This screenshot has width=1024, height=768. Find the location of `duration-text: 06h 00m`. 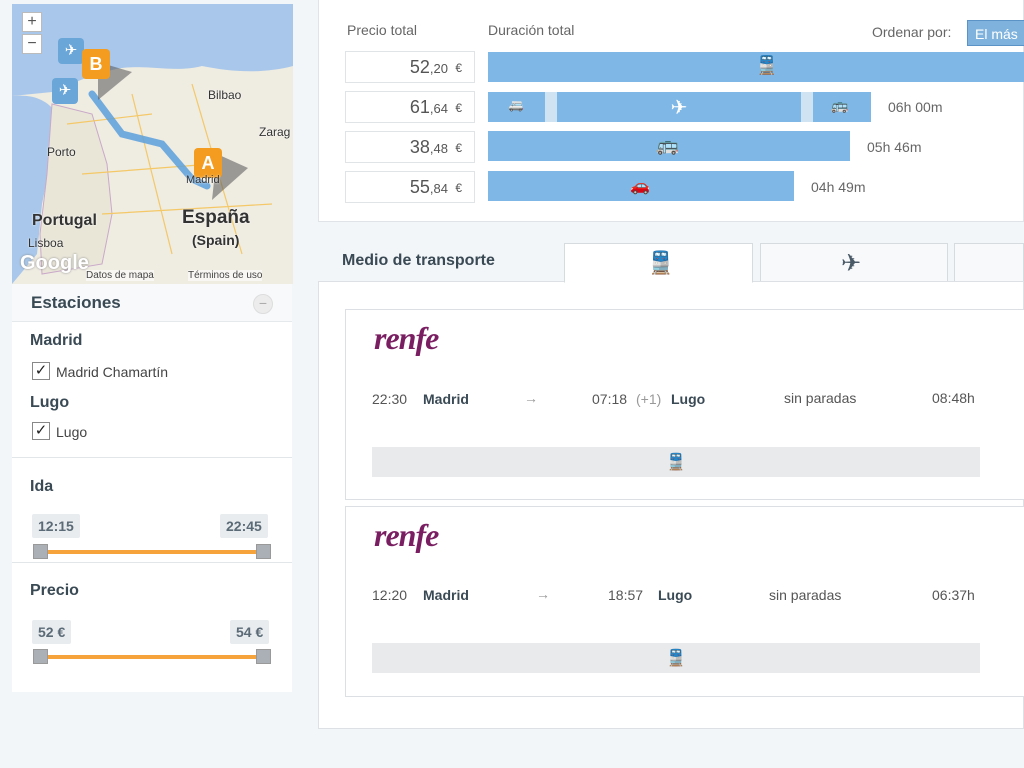

duration-text: 06h 00m is located at coordinates (915, 107).